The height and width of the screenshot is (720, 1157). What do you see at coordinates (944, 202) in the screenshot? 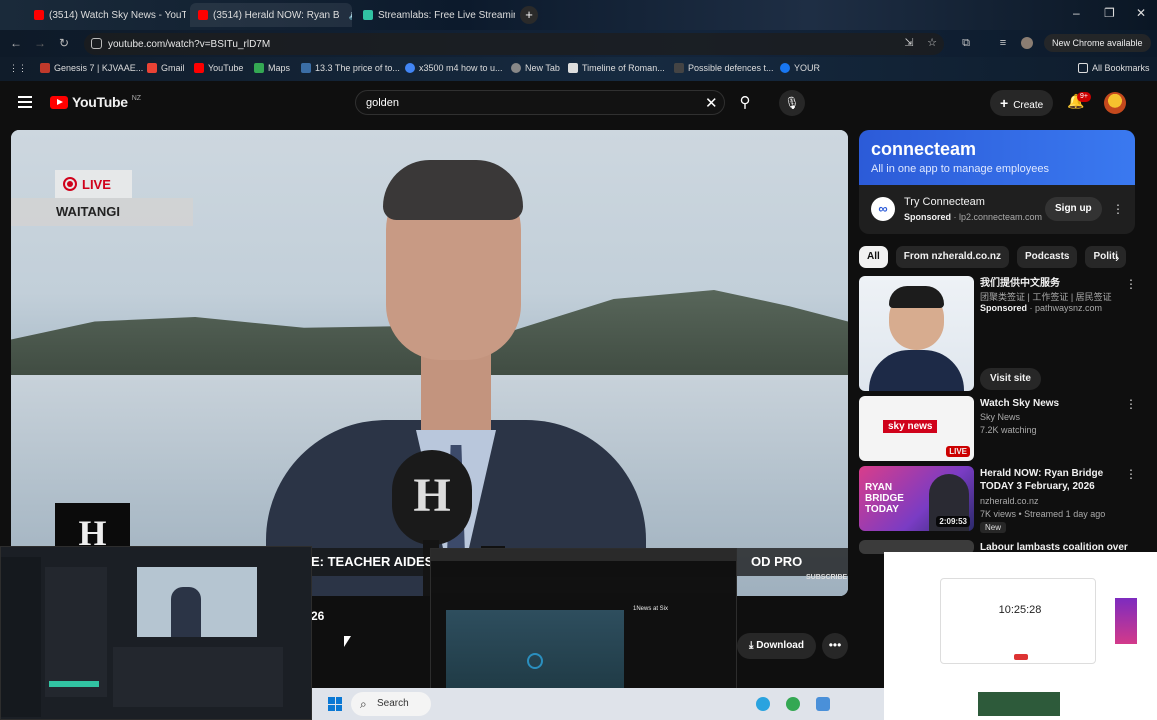
I see `ad-title: Try Connecteam` at bounding box center [944, 202].